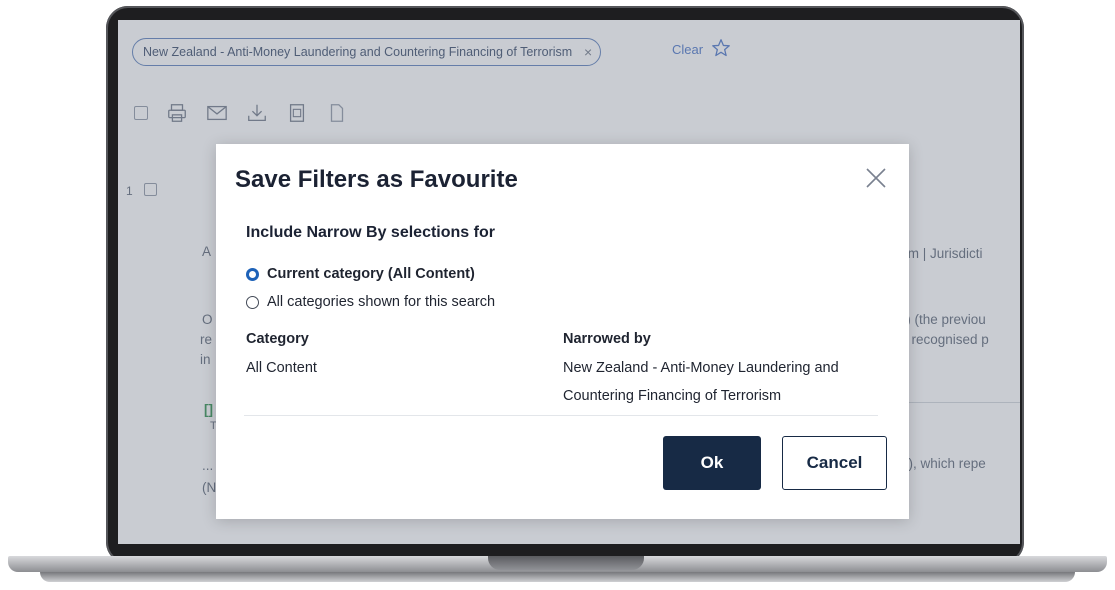  Describe the element at coordinates (672, 396) in the screenshot. I see `narrowed-by-value-line2: Countering Financing of Terrorism` at that location.